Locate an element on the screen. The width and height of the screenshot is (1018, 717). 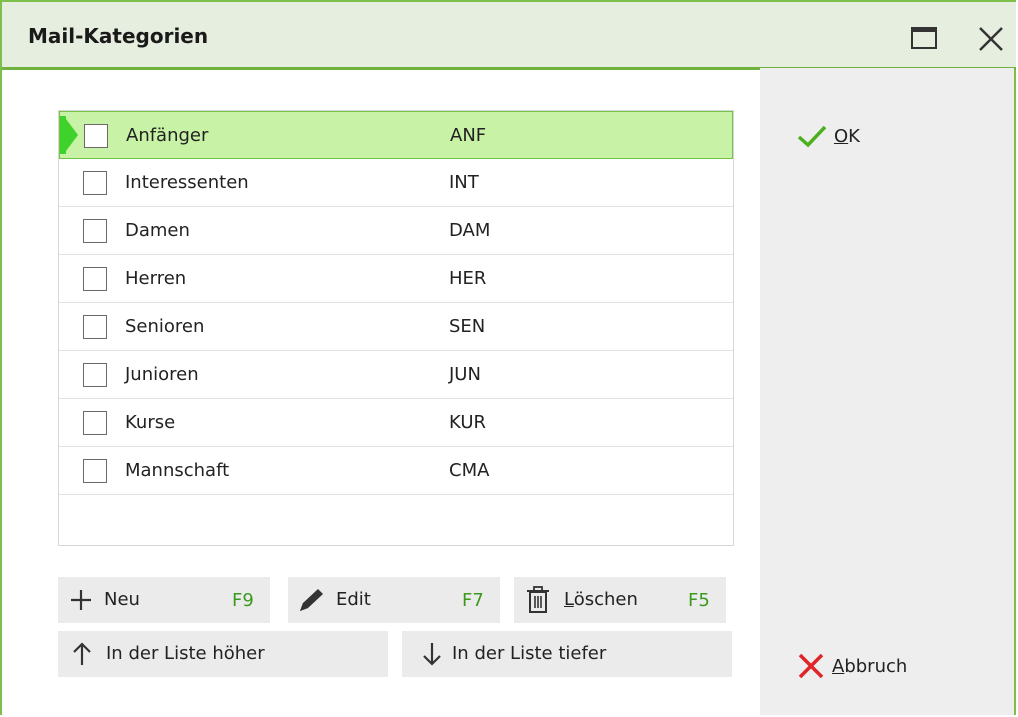
cancel-accel: A is located at coordinates (838, 666).